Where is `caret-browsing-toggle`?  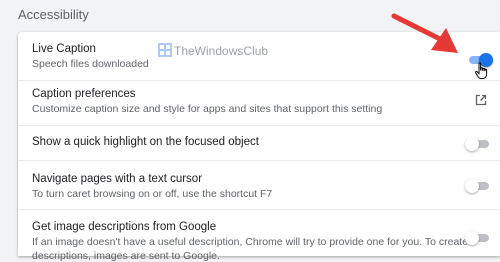 caret-browsing-toggle is located at coordinates (478, 186).